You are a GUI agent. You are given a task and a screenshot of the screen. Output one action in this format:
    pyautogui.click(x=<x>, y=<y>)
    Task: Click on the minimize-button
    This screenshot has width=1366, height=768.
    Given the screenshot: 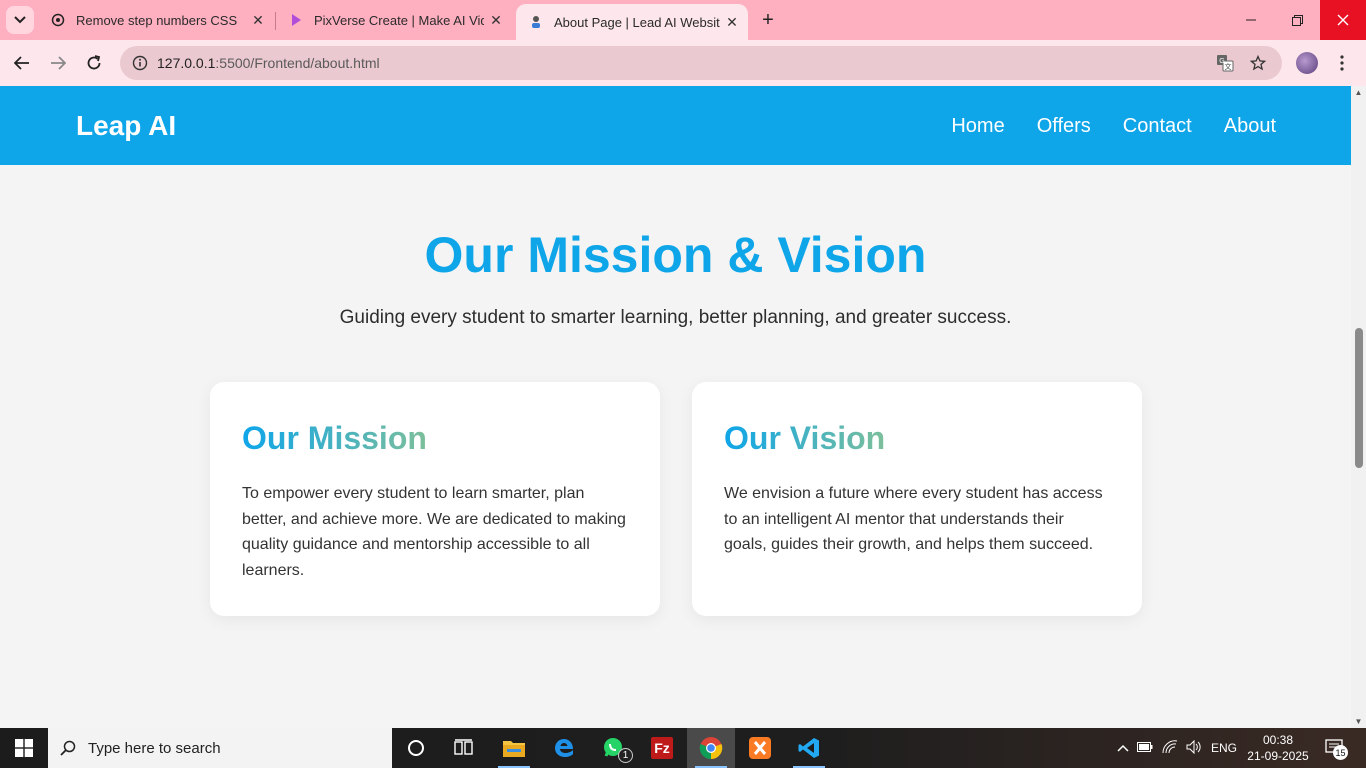 What is the action you would take?
    pyautogui.click(x=1251, y=20)
    